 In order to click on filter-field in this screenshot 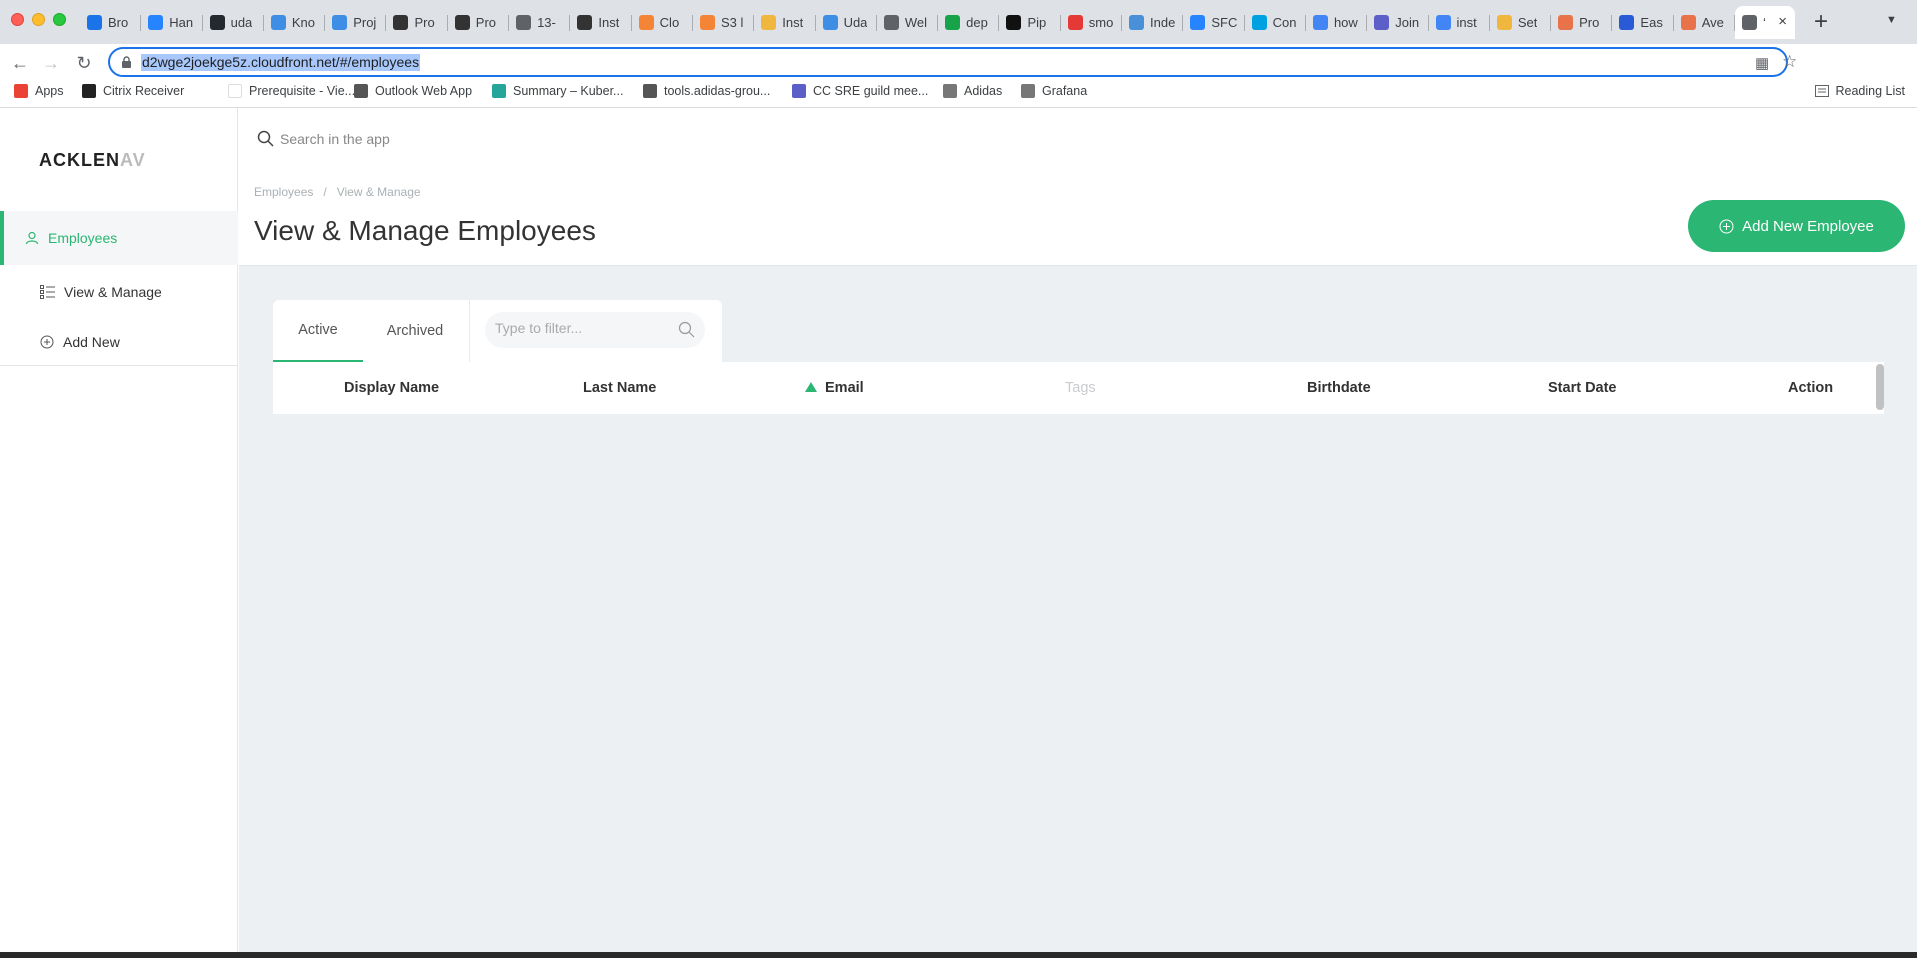, I will do `click(595, 330)`.